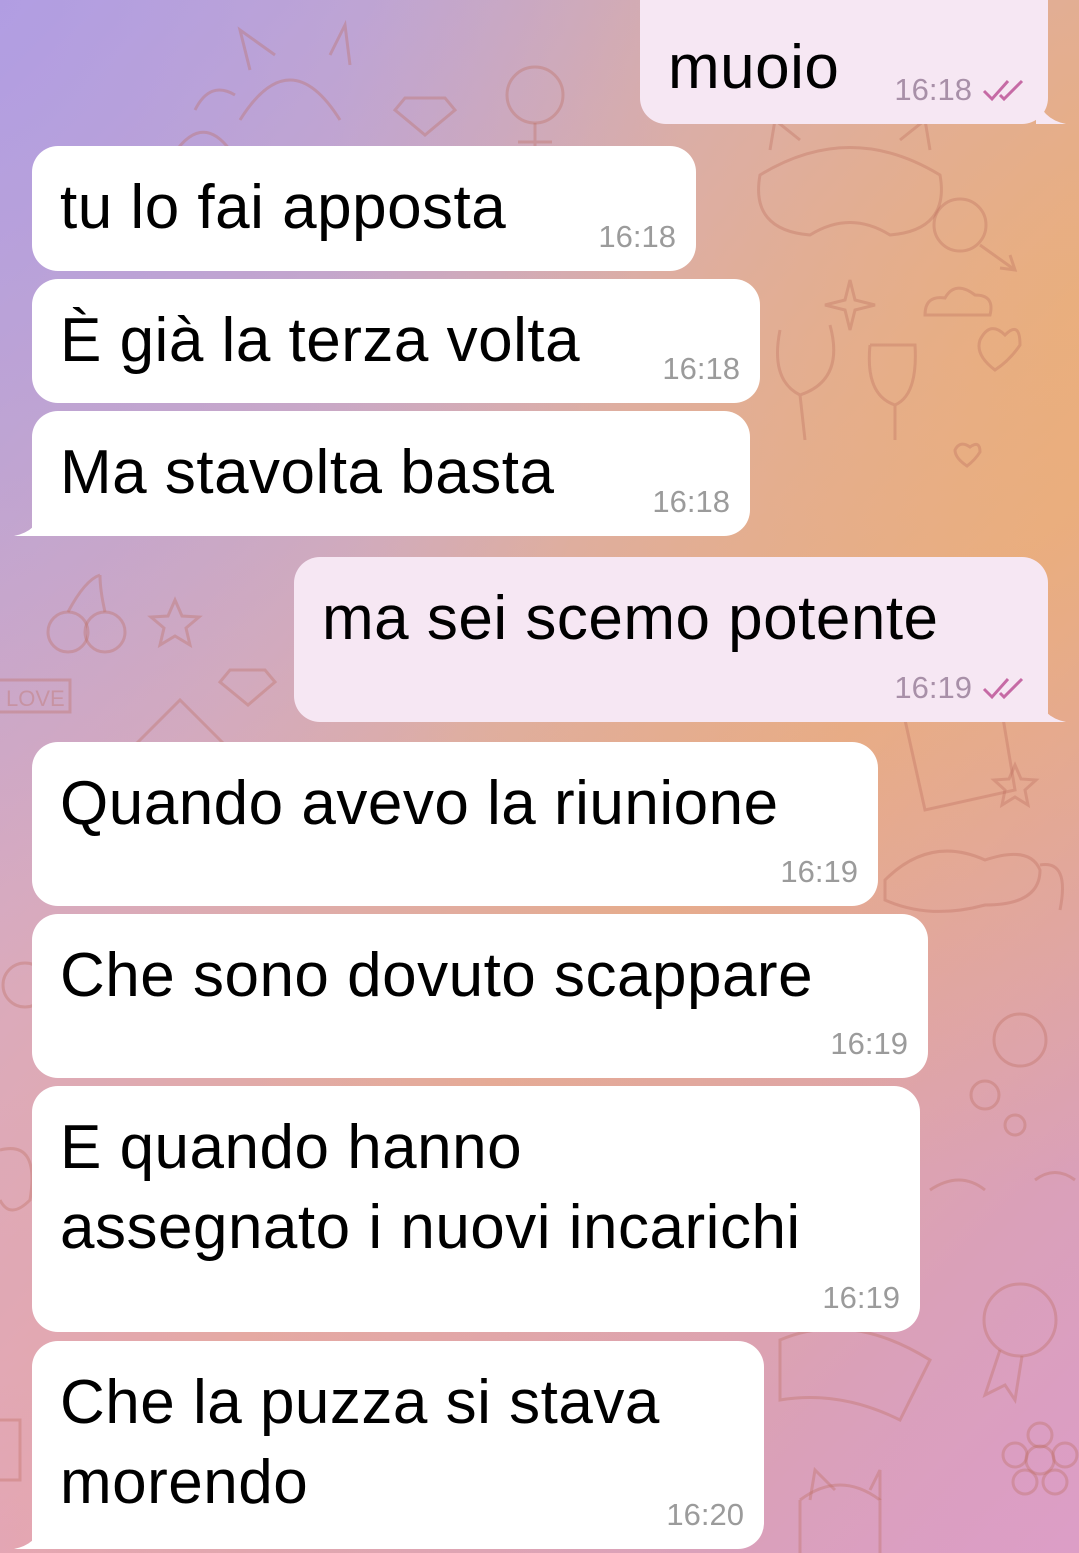  I want to click on message-text-line-2: morendo, so click(184, 1482).